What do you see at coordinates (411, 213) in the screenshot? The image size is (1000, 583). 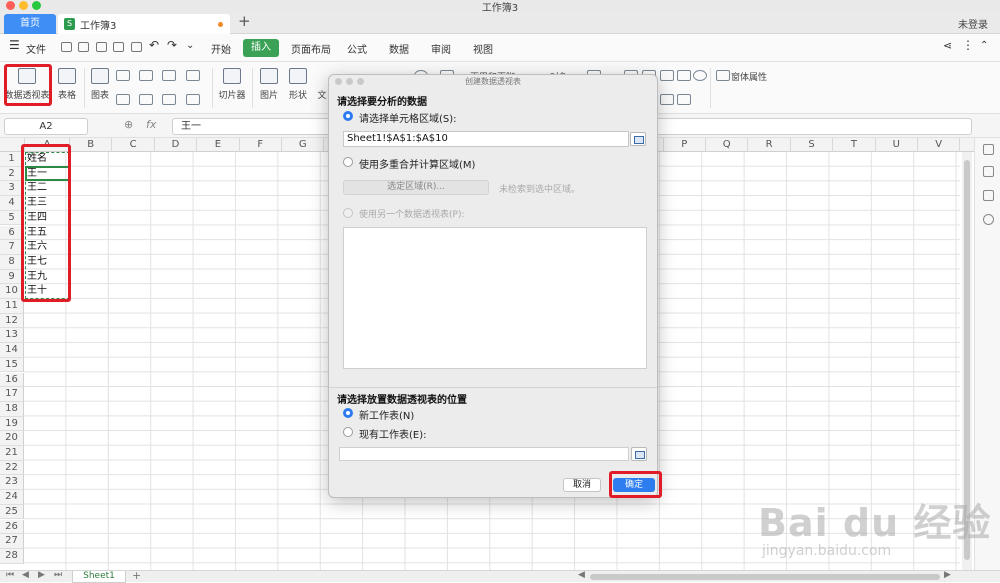 I see `radio-other-pivot-label: 使用另一个数据透视表(P):` at bounding box center [411, 213].